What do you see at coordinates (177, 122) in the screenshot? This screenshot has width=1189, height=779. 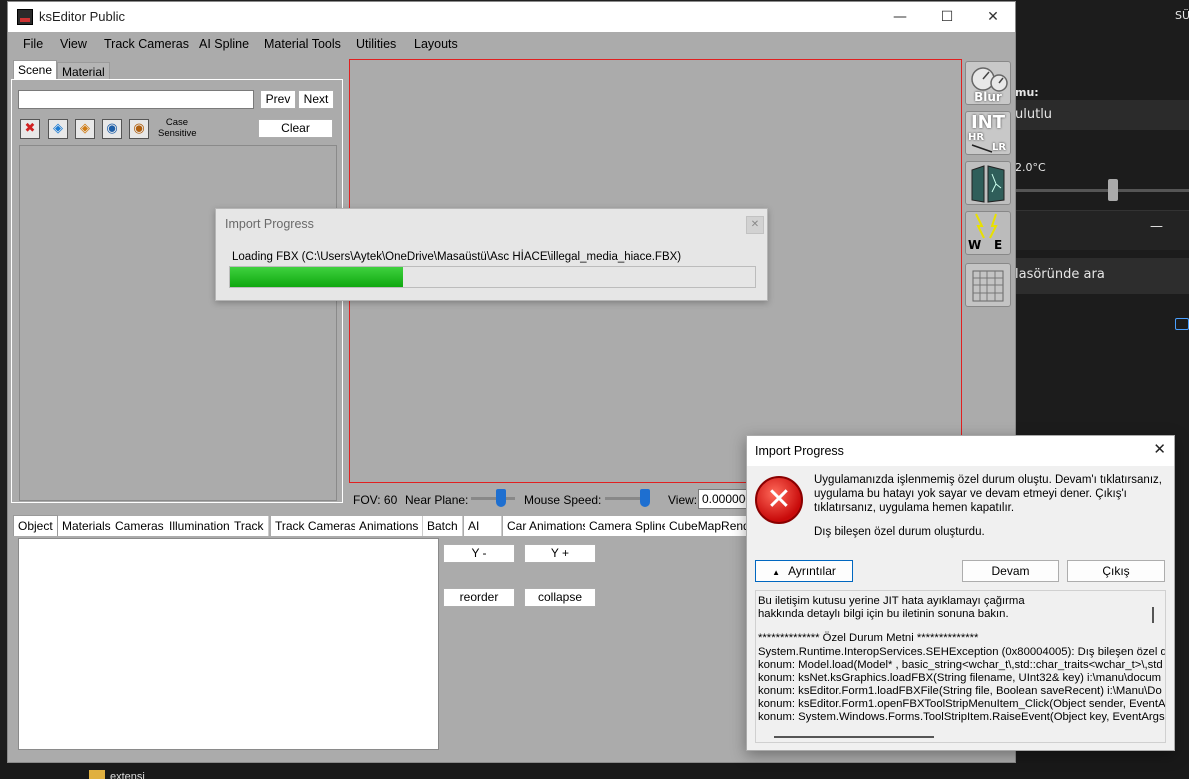 I see `case-label-line1: Case` at bounding box center [177, 122].